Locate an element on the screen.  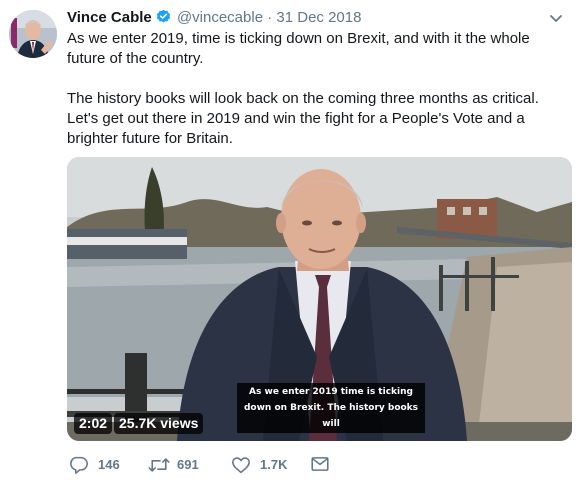
reply-button: 146 is located at coordinates (104, 465).